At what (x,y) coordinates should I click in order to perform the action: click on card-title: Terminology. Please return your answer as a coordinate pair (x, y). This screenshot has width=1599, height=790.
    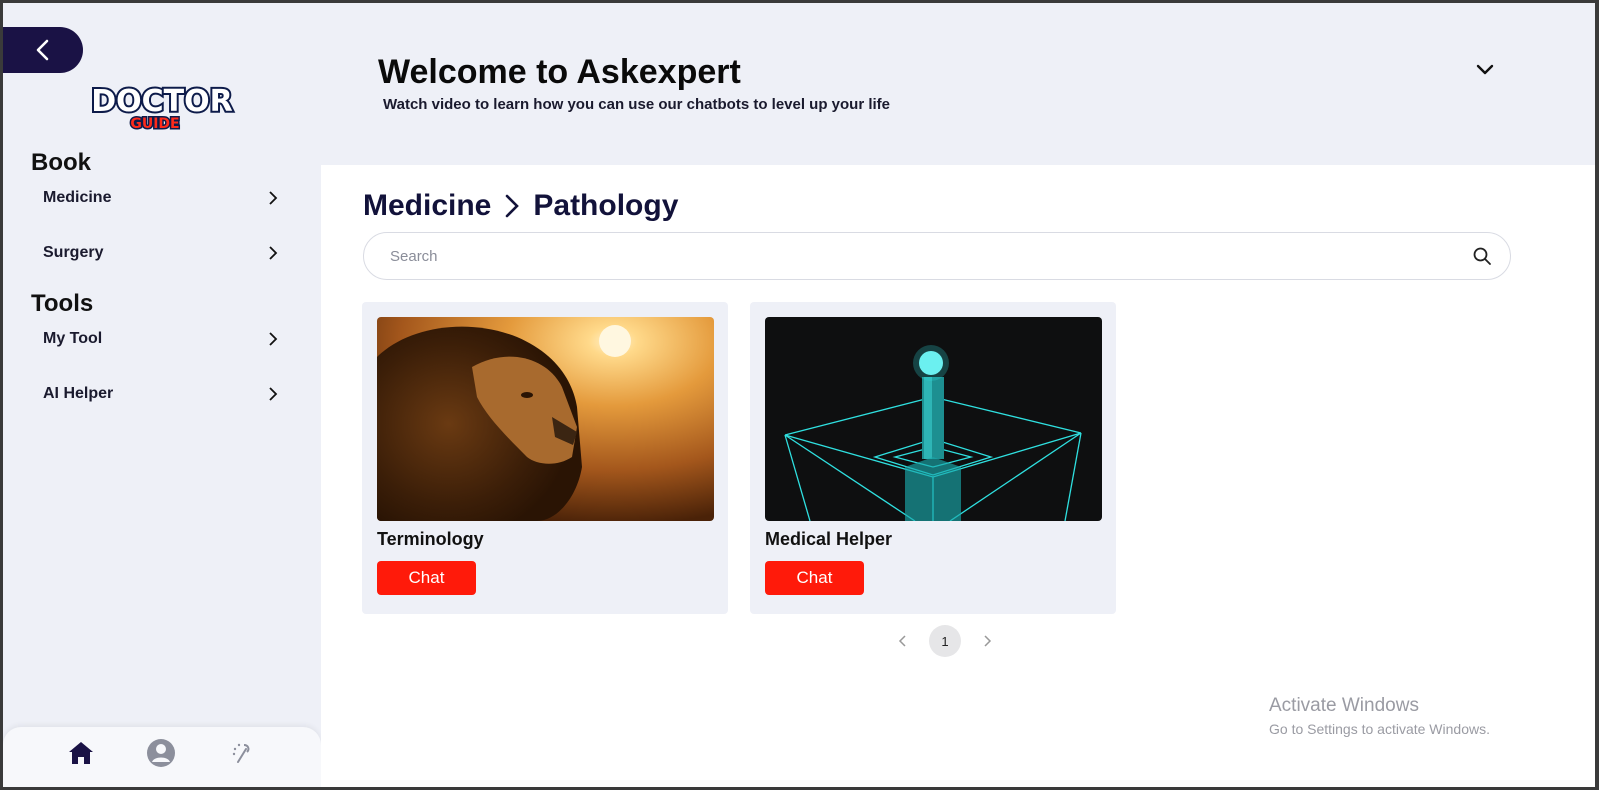
    Looking at the image, I should click on (430, 539).